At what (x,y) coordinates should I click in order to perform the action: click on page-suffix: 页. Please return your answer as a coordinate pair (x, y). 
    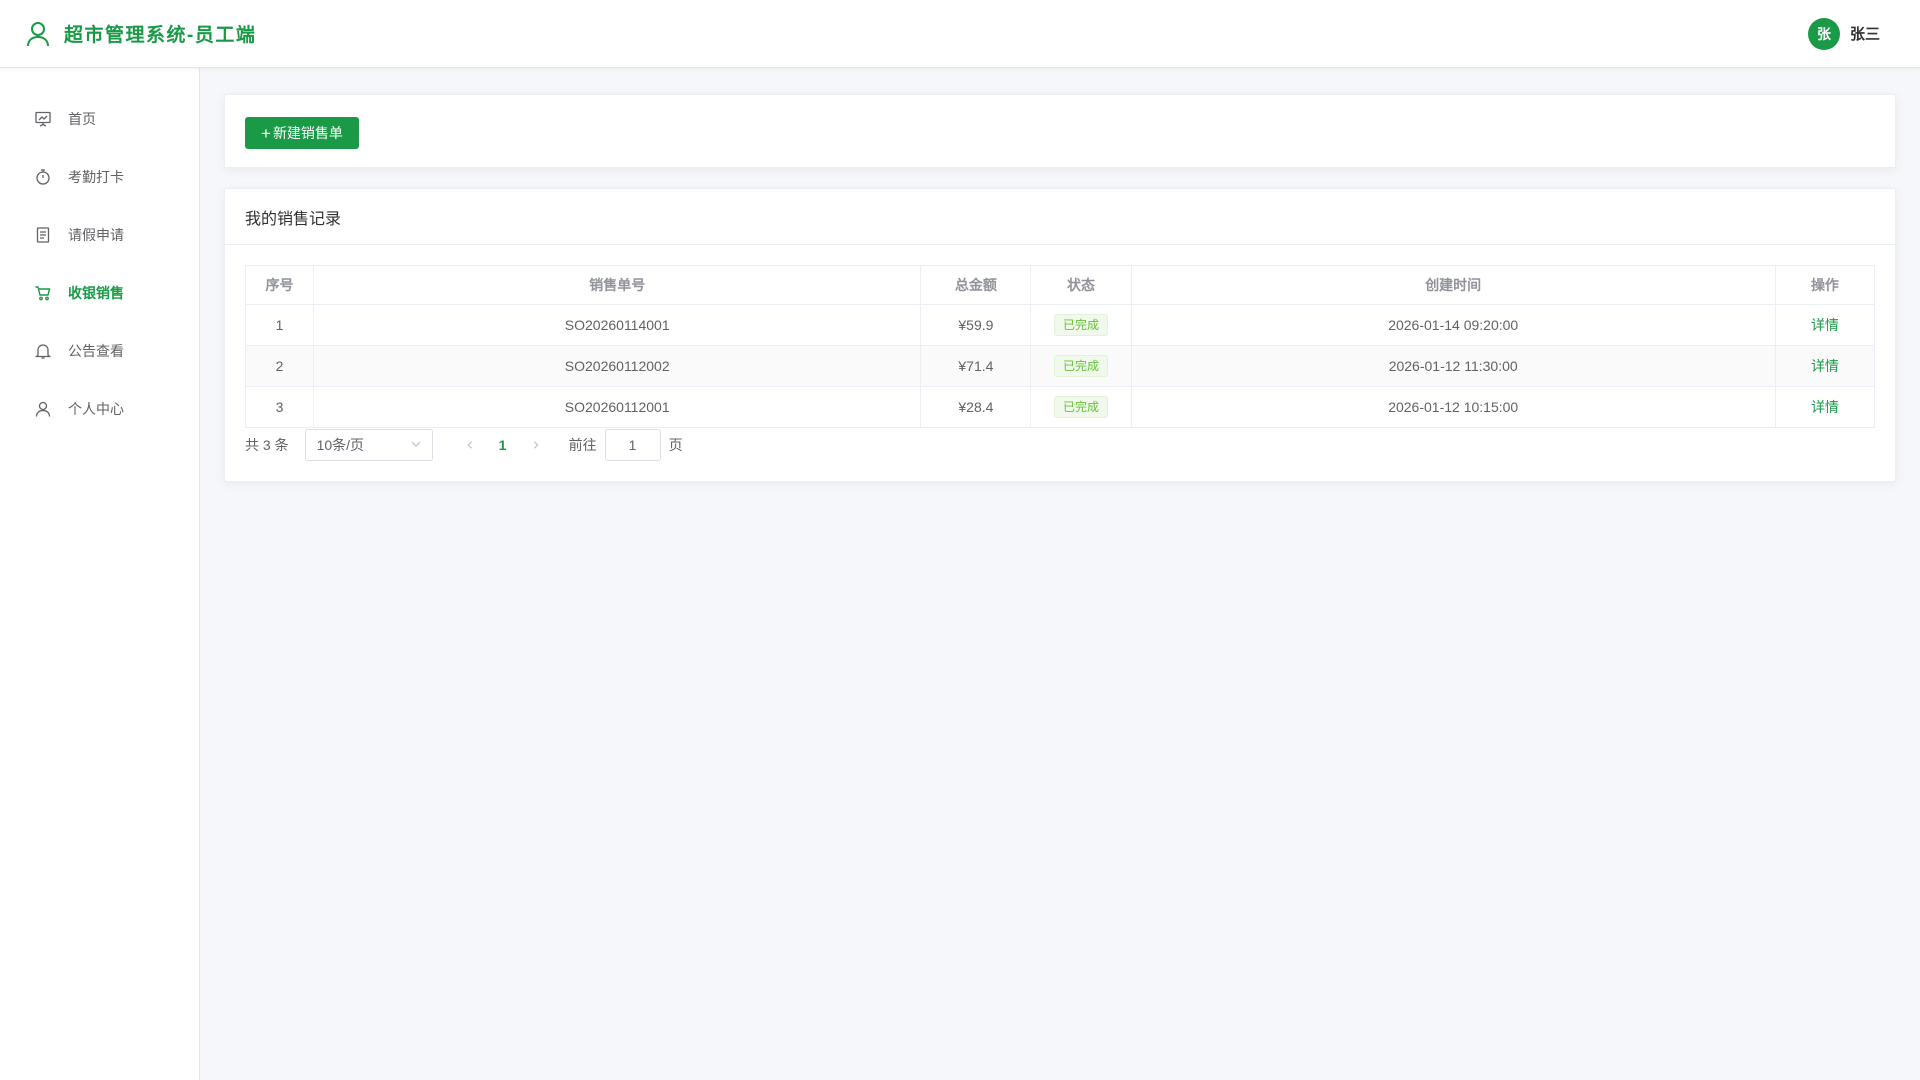
    Looking at the image, I should click on (675, 445).